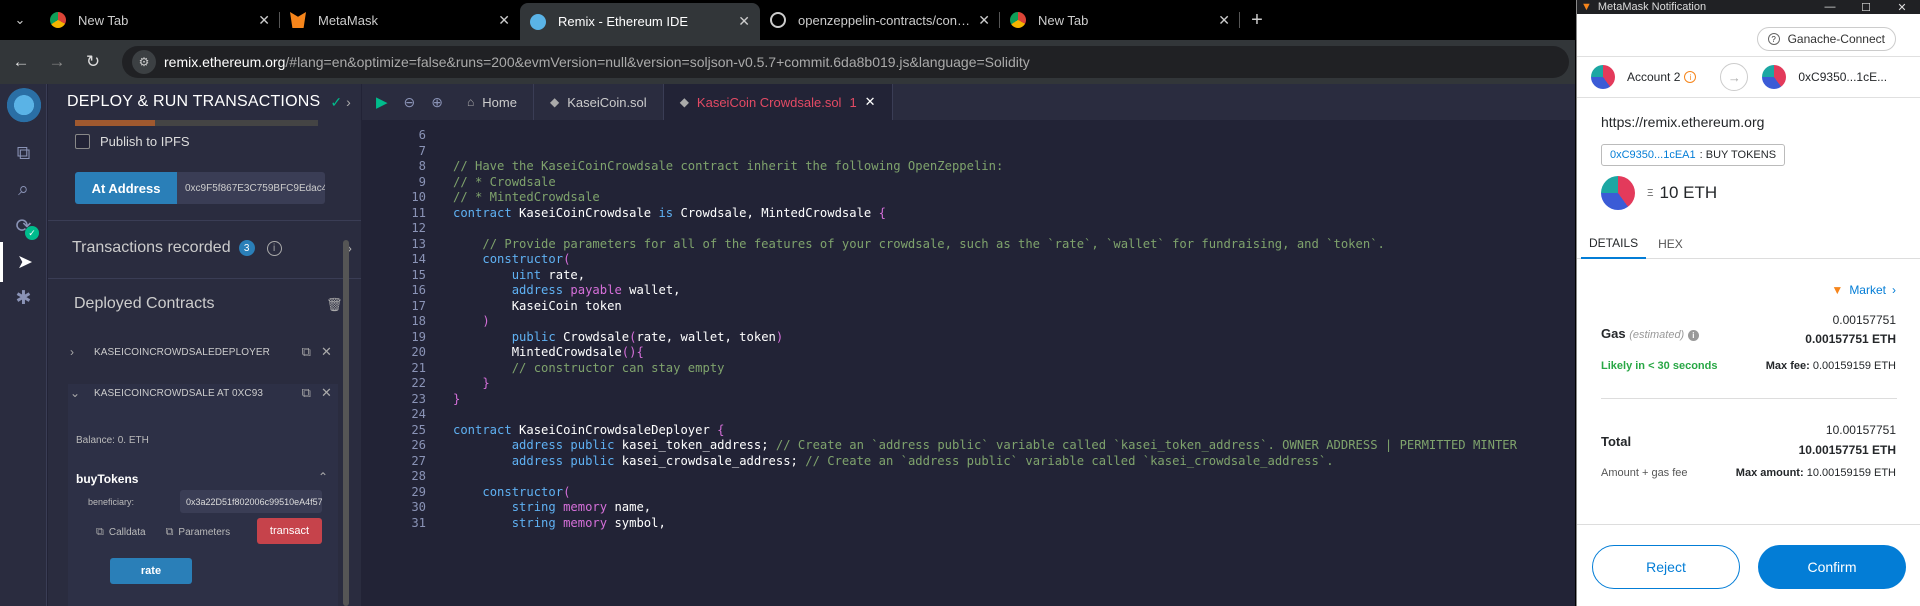 The height and width of the screenshot is (606, 1920). I want to click on chevron-up-icon: ⌃, so click(323, 477).